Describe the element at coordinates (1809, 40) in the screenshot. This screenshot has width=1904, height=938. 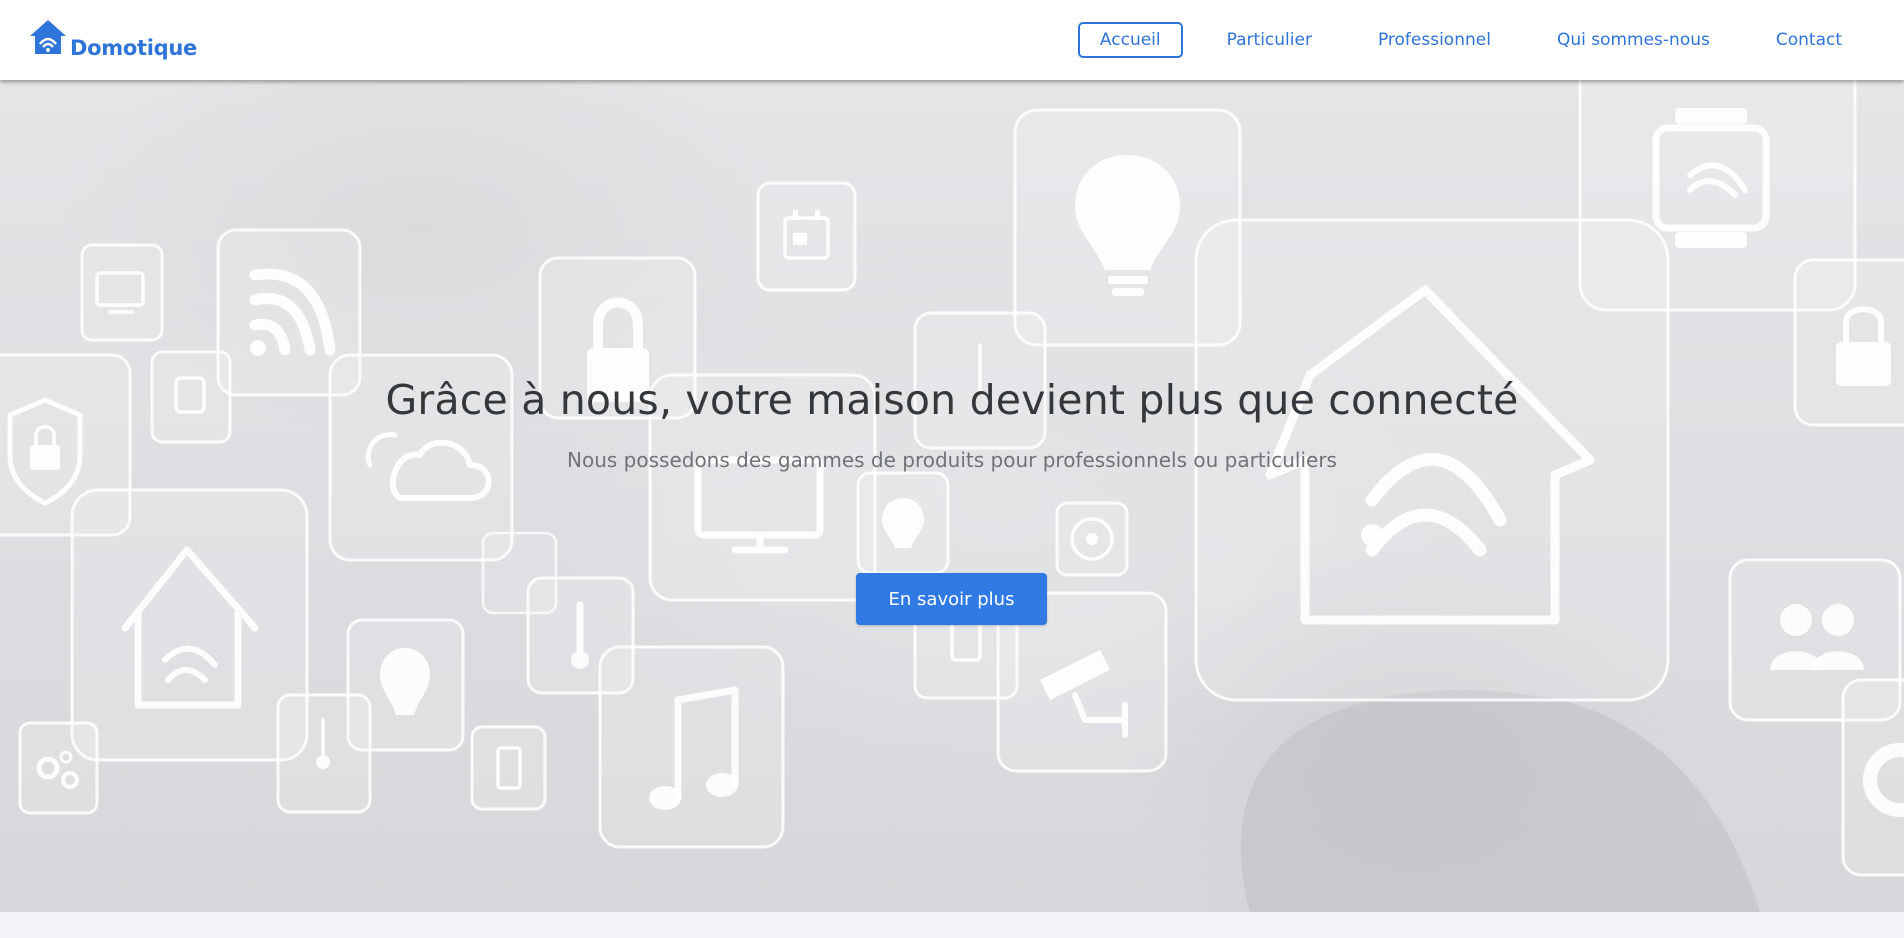
I see `nav-item-contact: Contact` at that location.